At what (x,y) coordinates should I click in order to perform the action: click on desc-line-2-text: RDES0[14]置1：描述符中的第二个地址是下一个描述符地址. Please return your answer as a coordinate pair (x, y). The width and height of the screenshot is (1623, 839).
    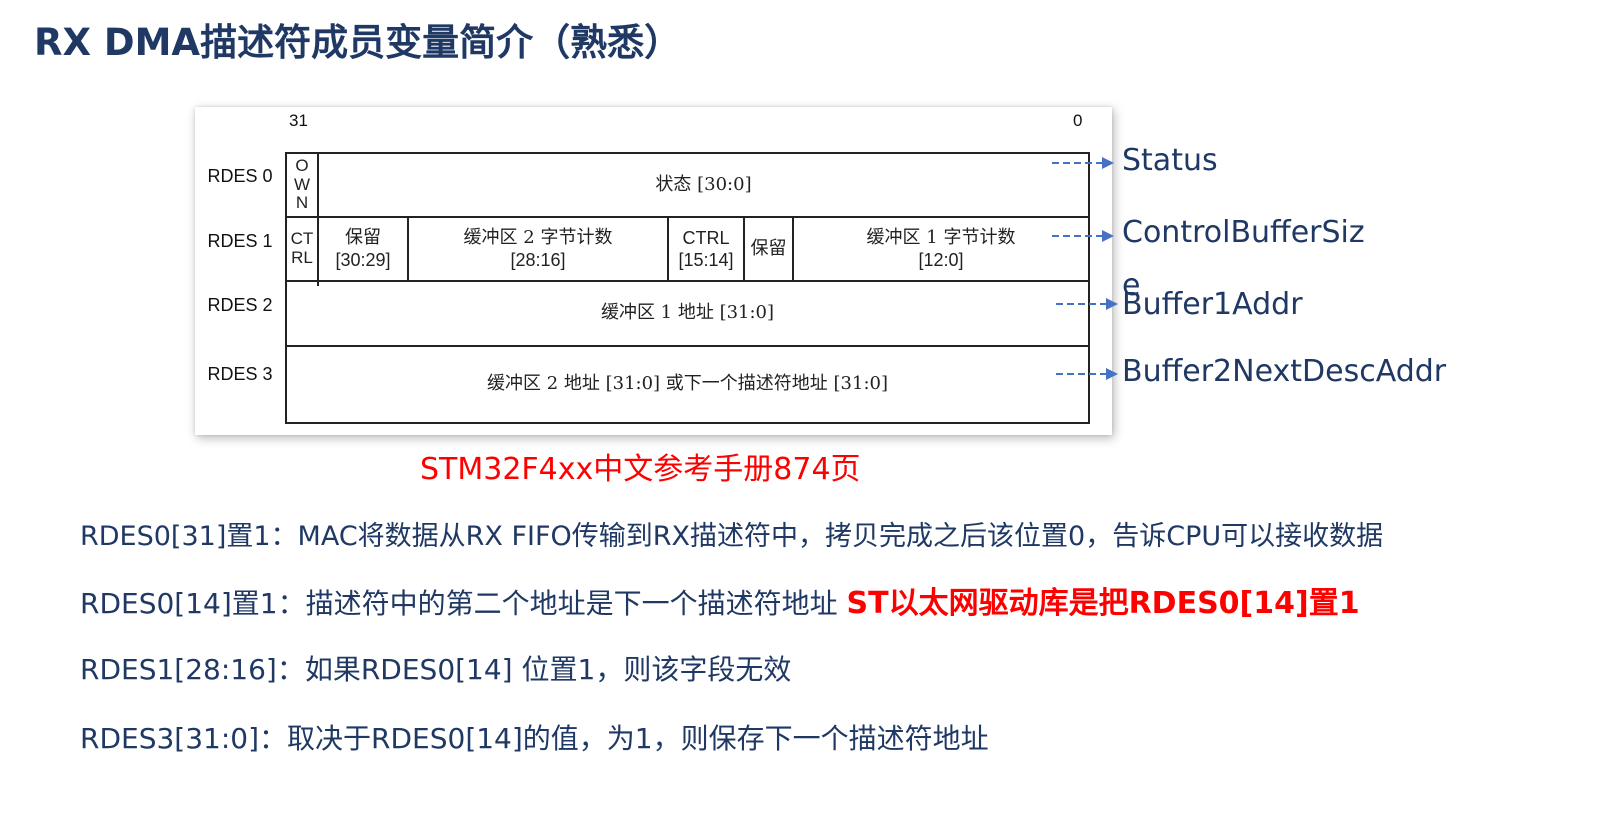
    Looking at the image, I should click on (463, 603).